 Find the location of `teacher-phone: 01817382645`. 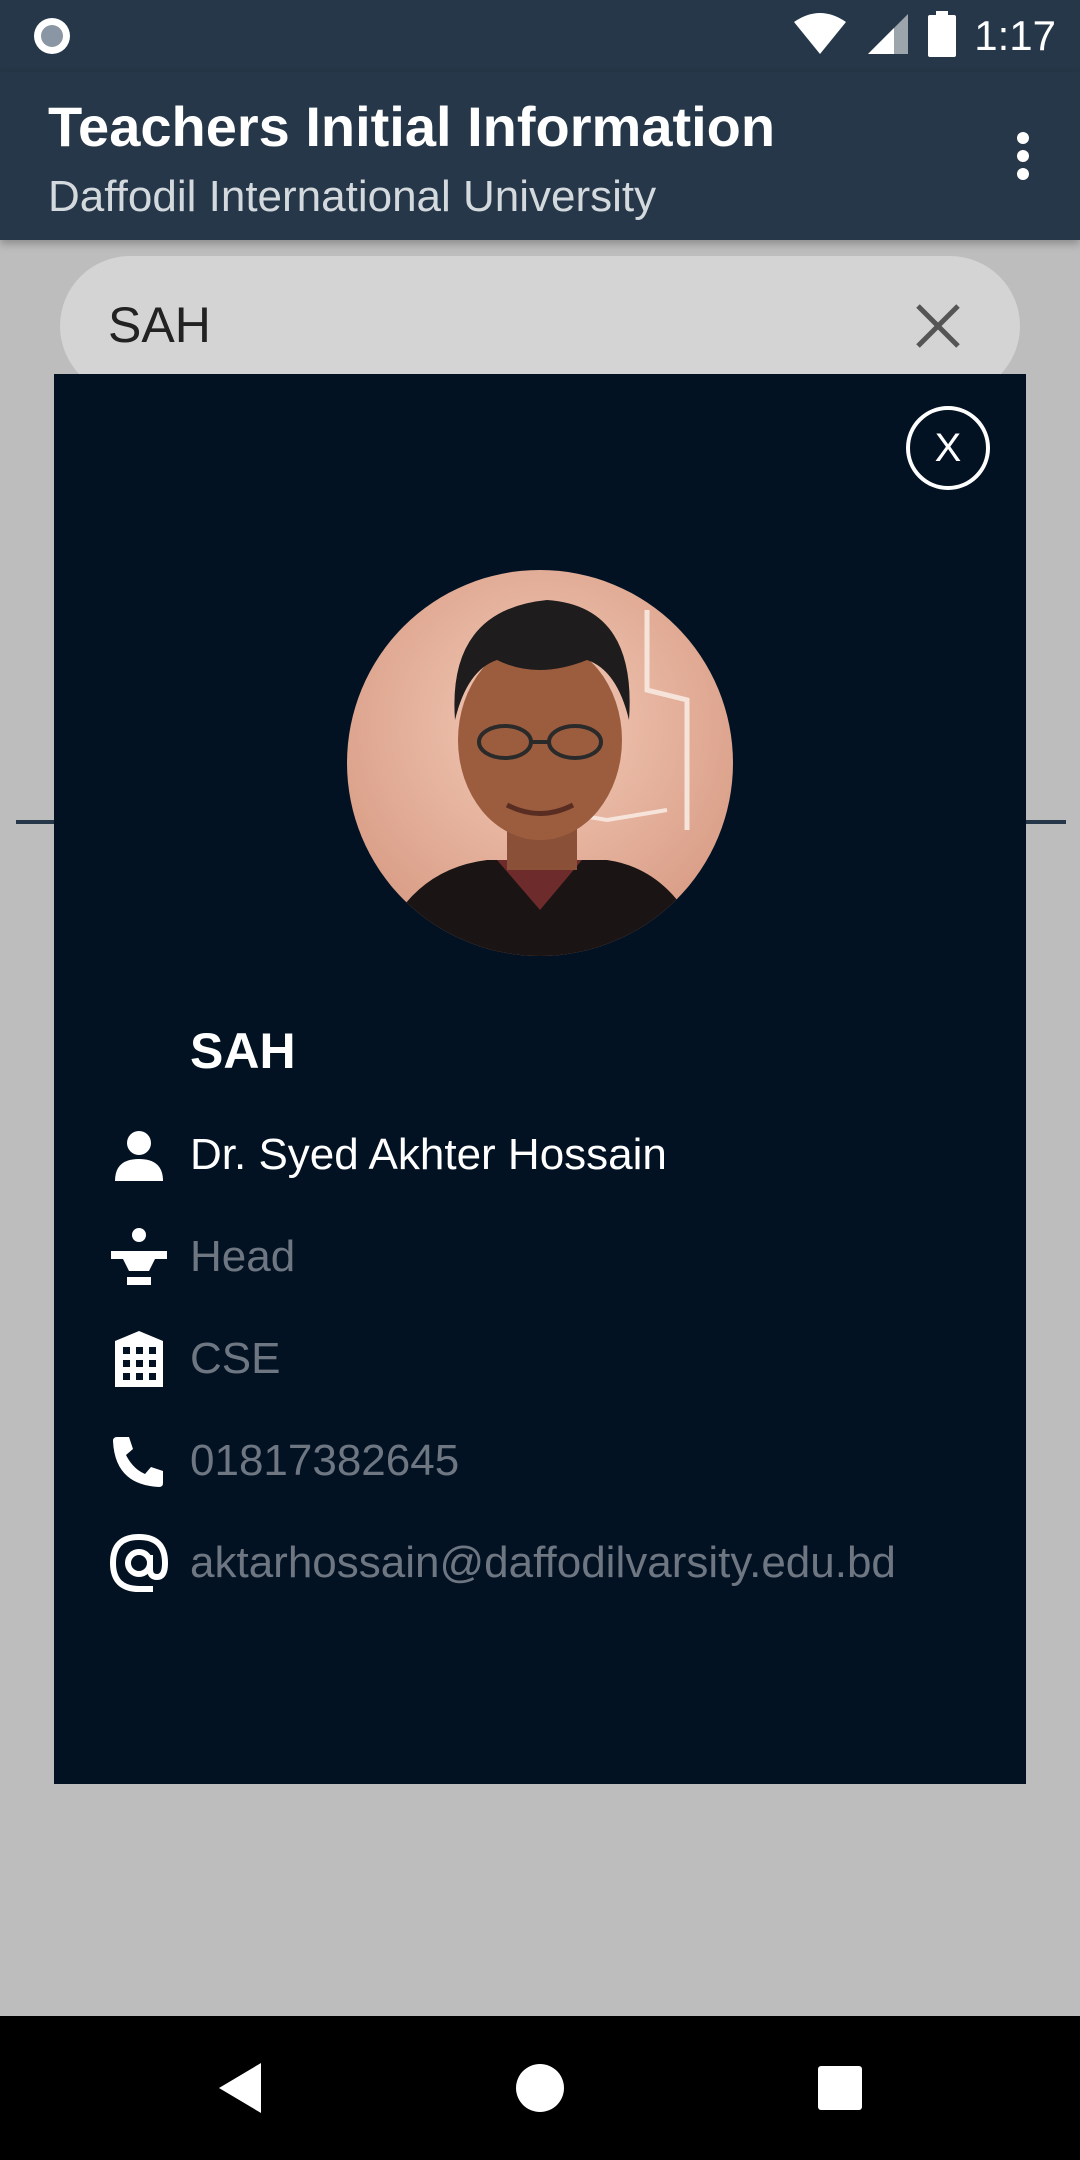

teacher-phone: 01817382645 is located at coordinates (324, 1461).